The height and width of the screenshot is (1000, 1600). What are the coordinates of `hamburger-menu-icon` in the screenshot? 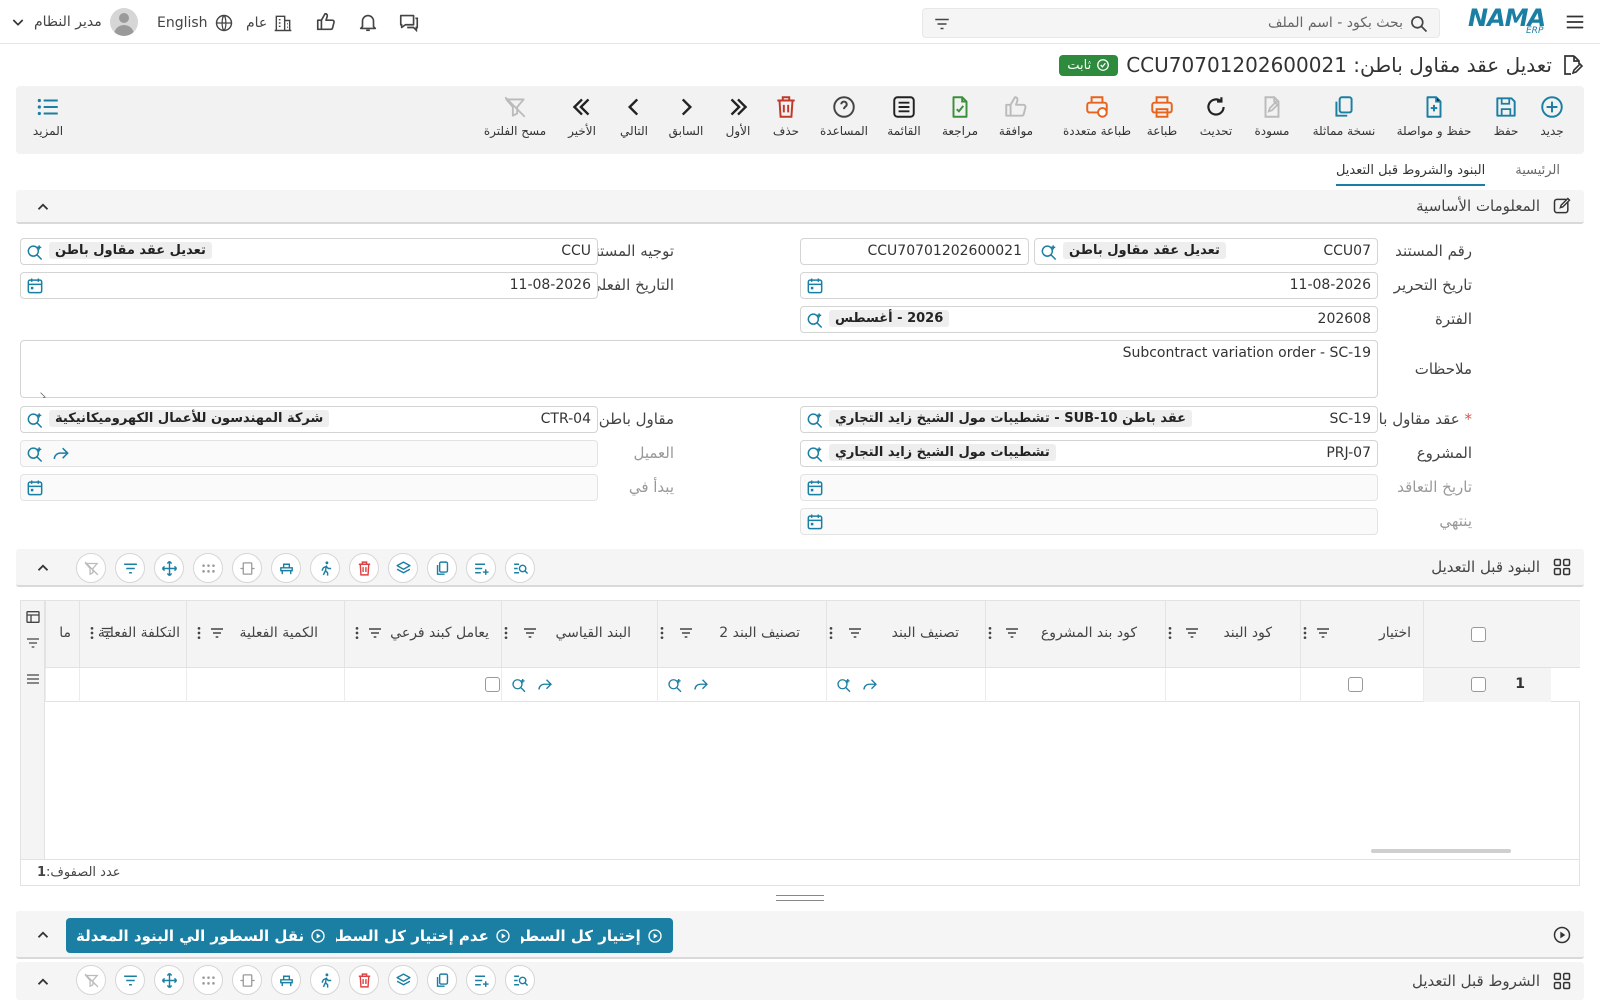 It's located at (1575, 22).